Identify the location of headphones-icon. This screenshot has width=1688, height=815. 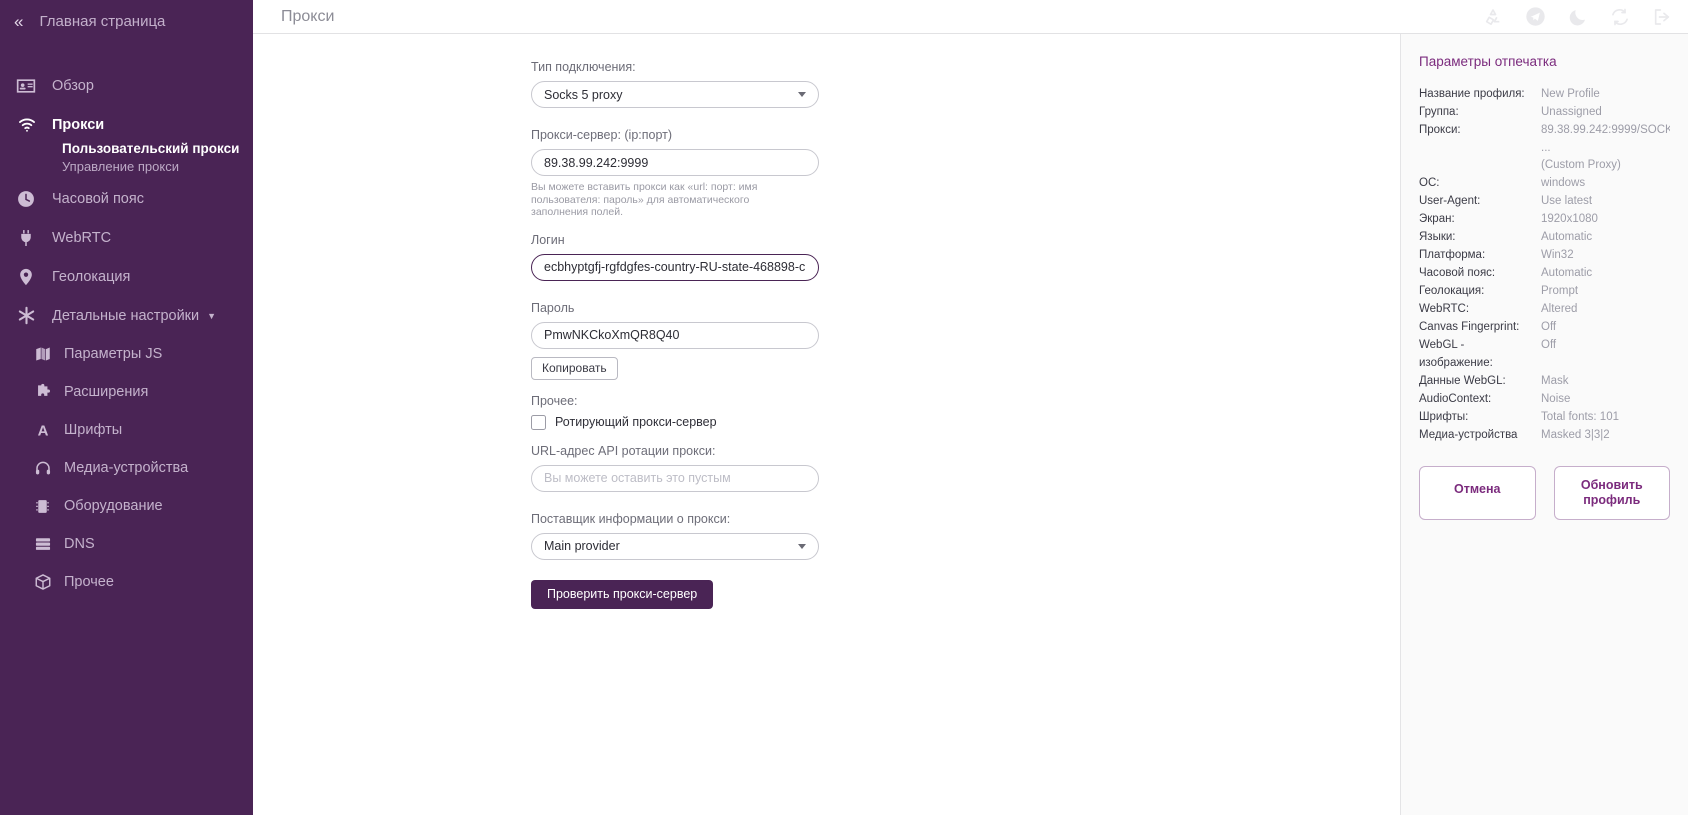
(49, 468).